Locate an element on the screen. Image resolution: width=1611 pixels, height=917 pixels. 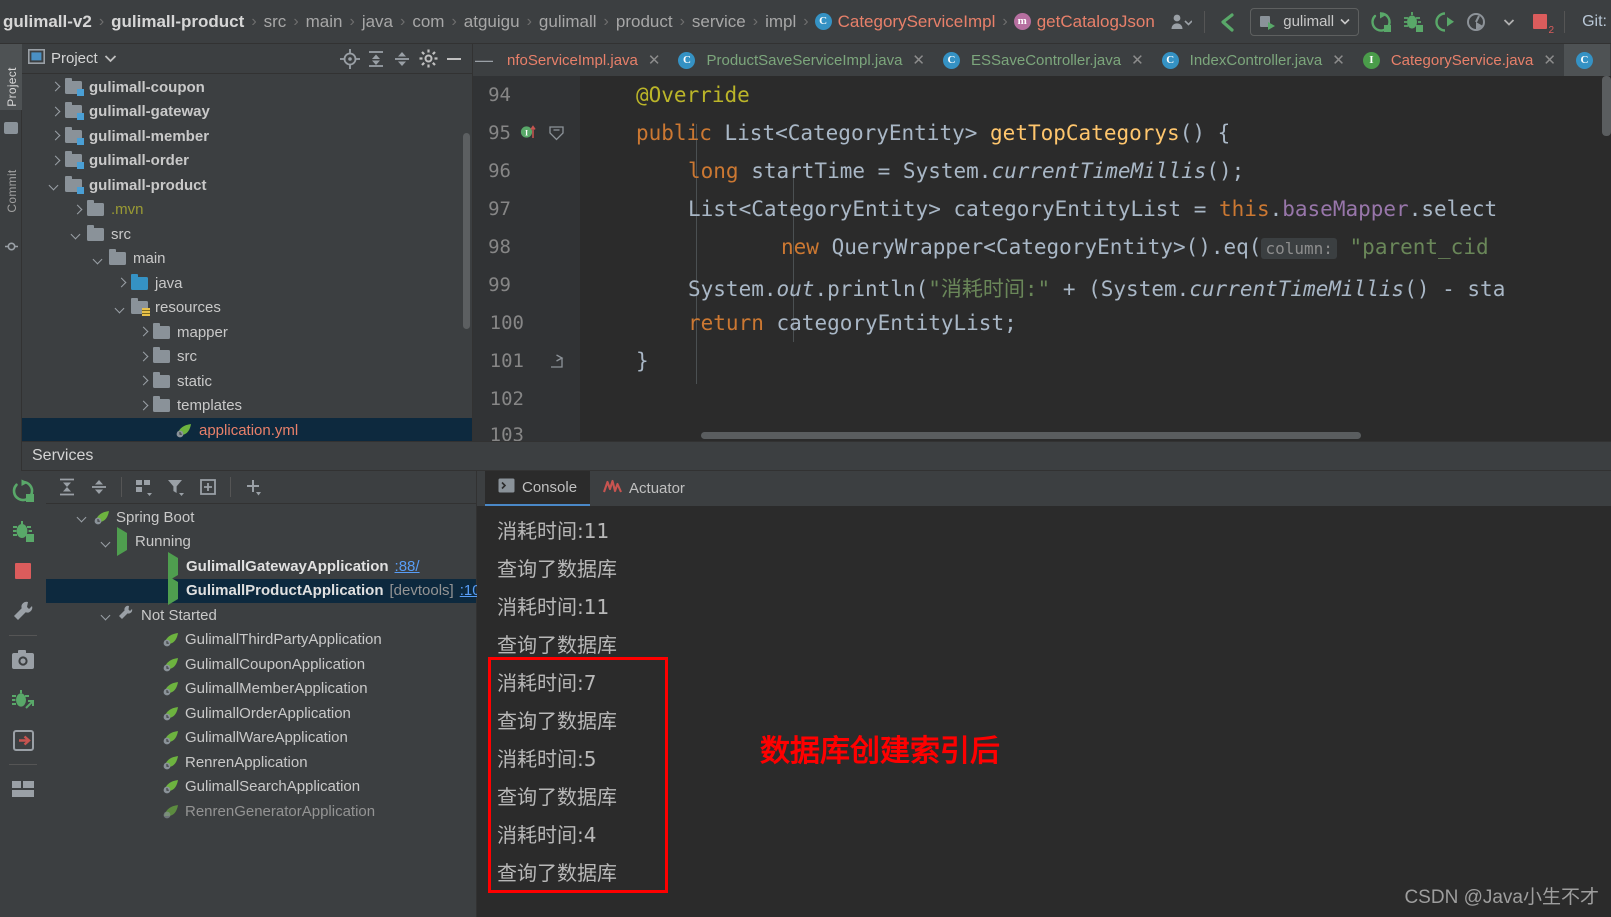
hide-editor-icon: — is located at coordinates (485, 60).